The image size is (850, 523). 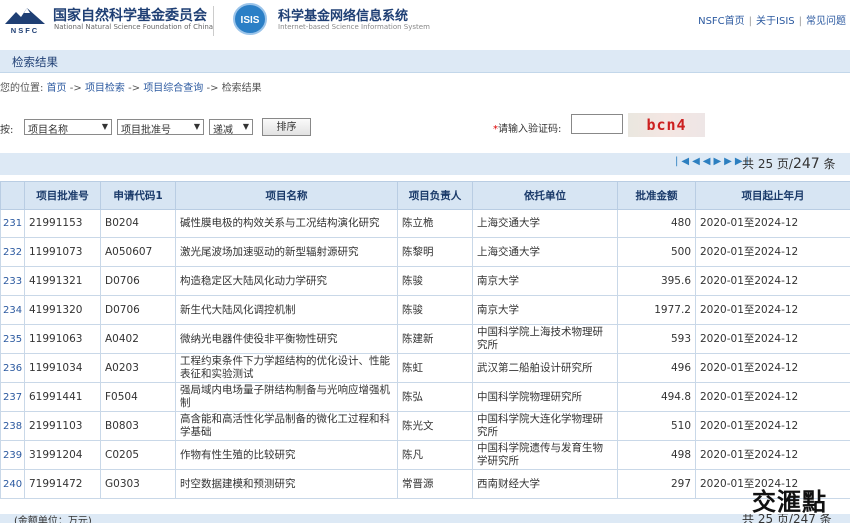 I want to click on cell-pi-name: 陈弘, so click(x=435, y=397).